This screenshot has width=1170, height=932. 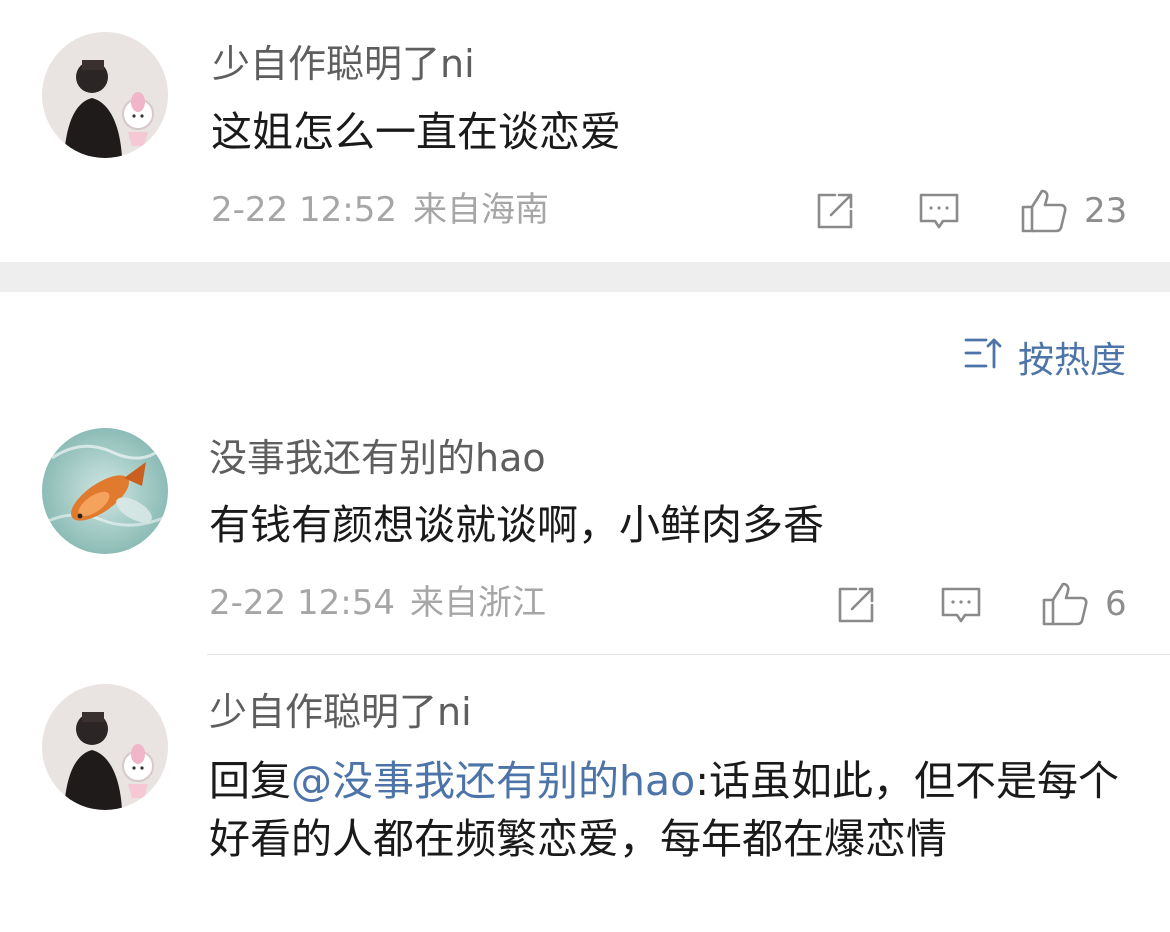 I want to click on sort-label: 按热度, so click(x=1071, y=360).